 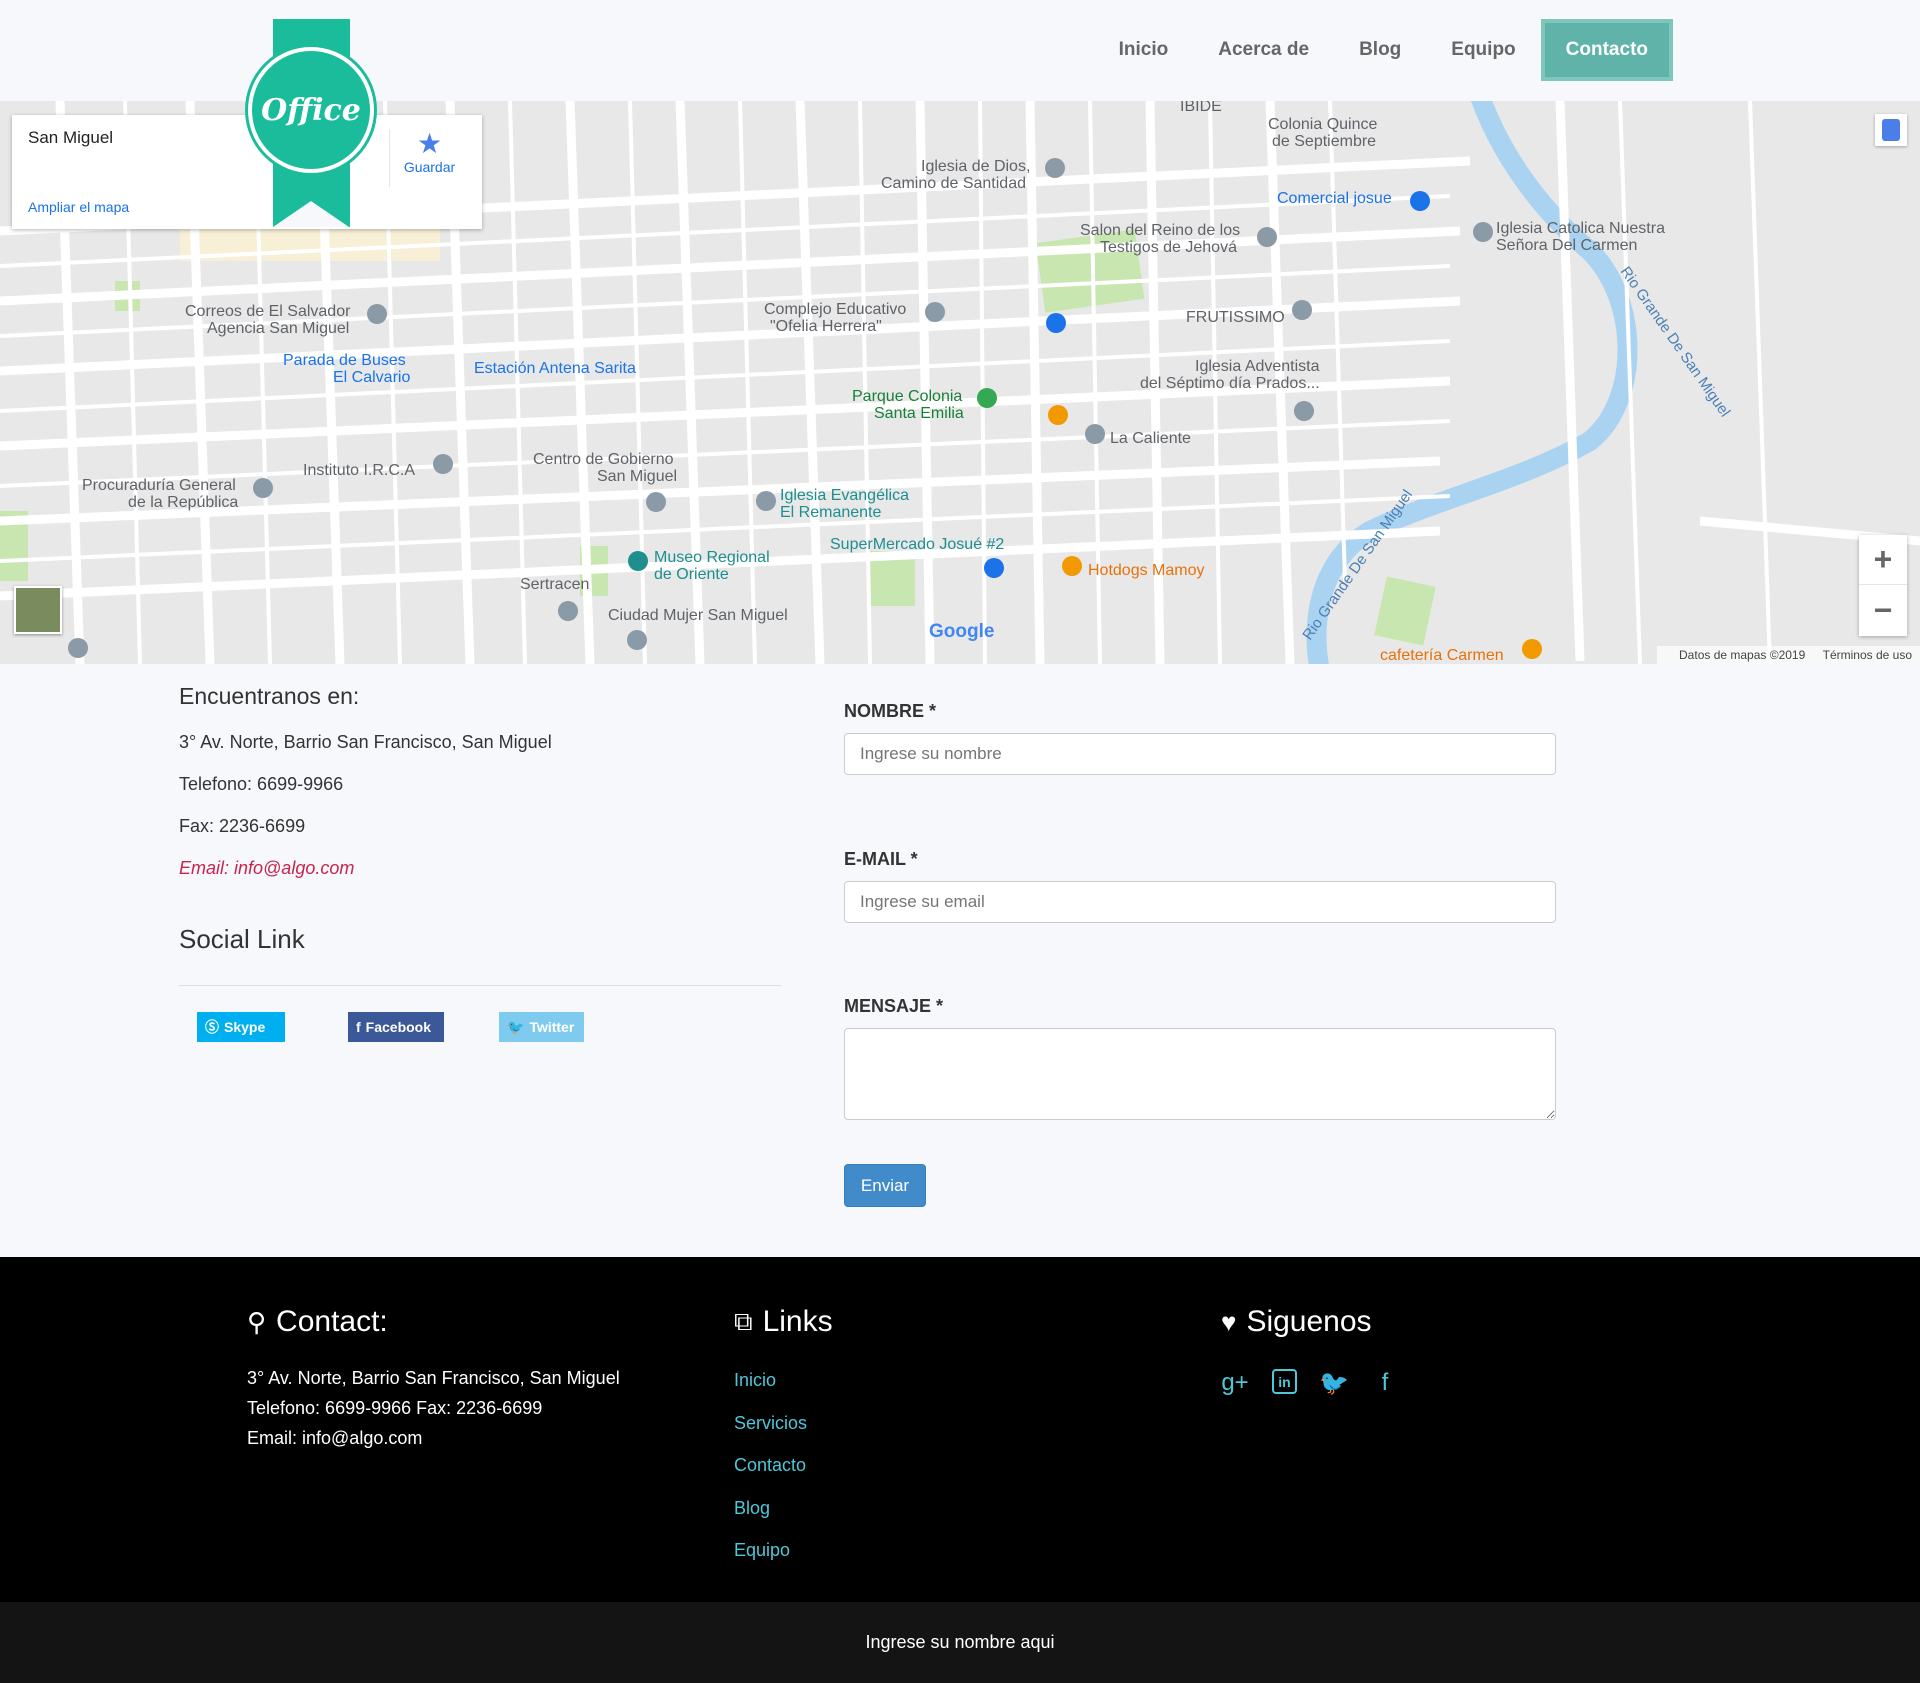 I want to click on twitter-button: 🐦 Twitter, so click(x=541, y=1027).